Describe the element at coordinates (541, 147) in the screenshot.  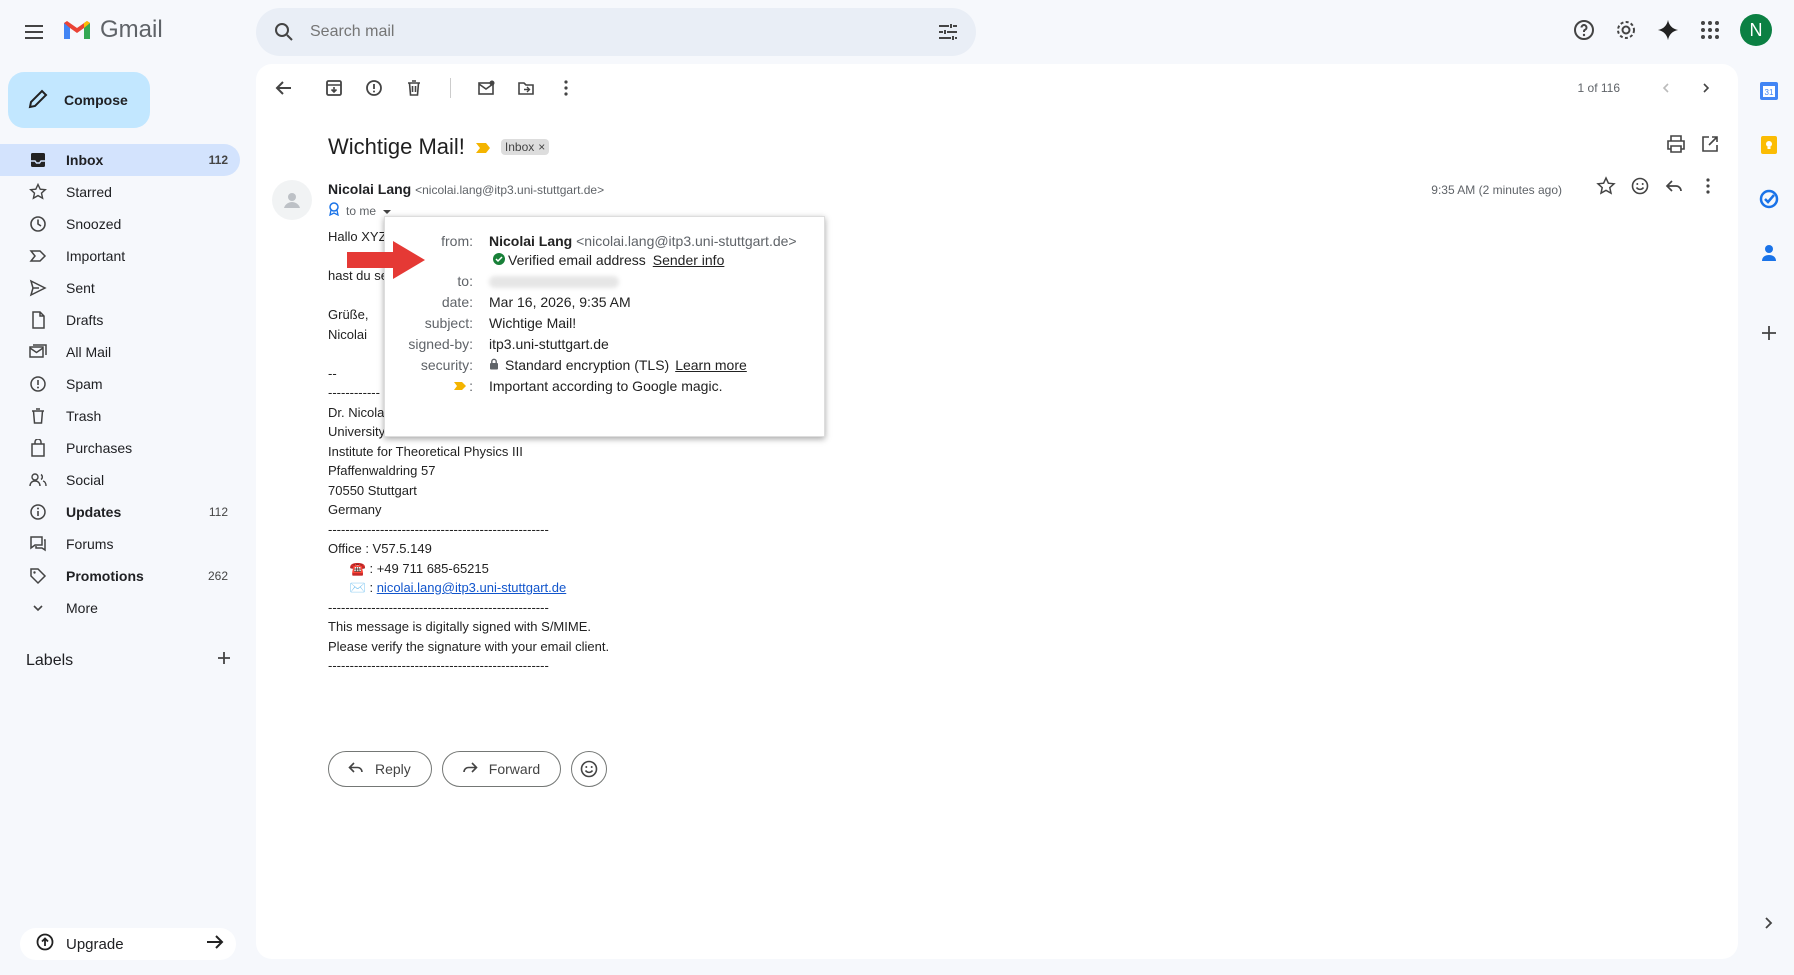
I see `remove-label-icon: ×` at that location.